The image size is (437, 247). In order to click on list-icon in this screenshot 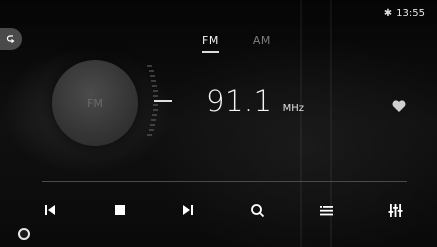, I will do `click(326, 210)`.